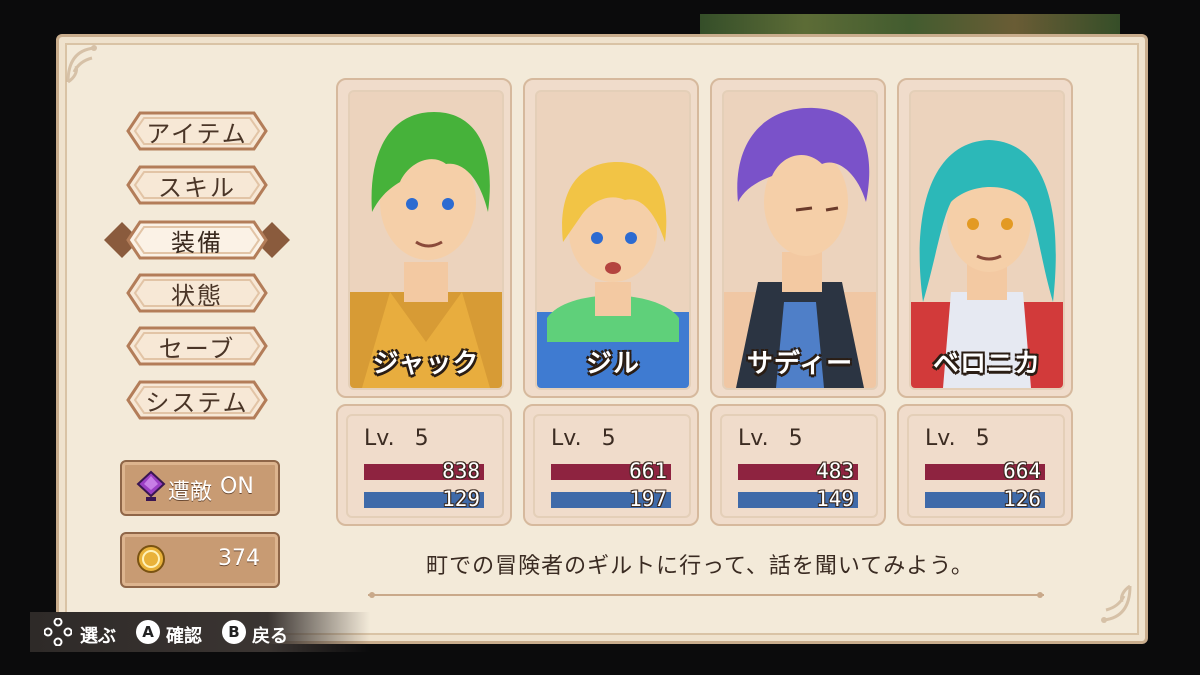  I want to click on portrait-frame: ジャック, so click(426, 240).